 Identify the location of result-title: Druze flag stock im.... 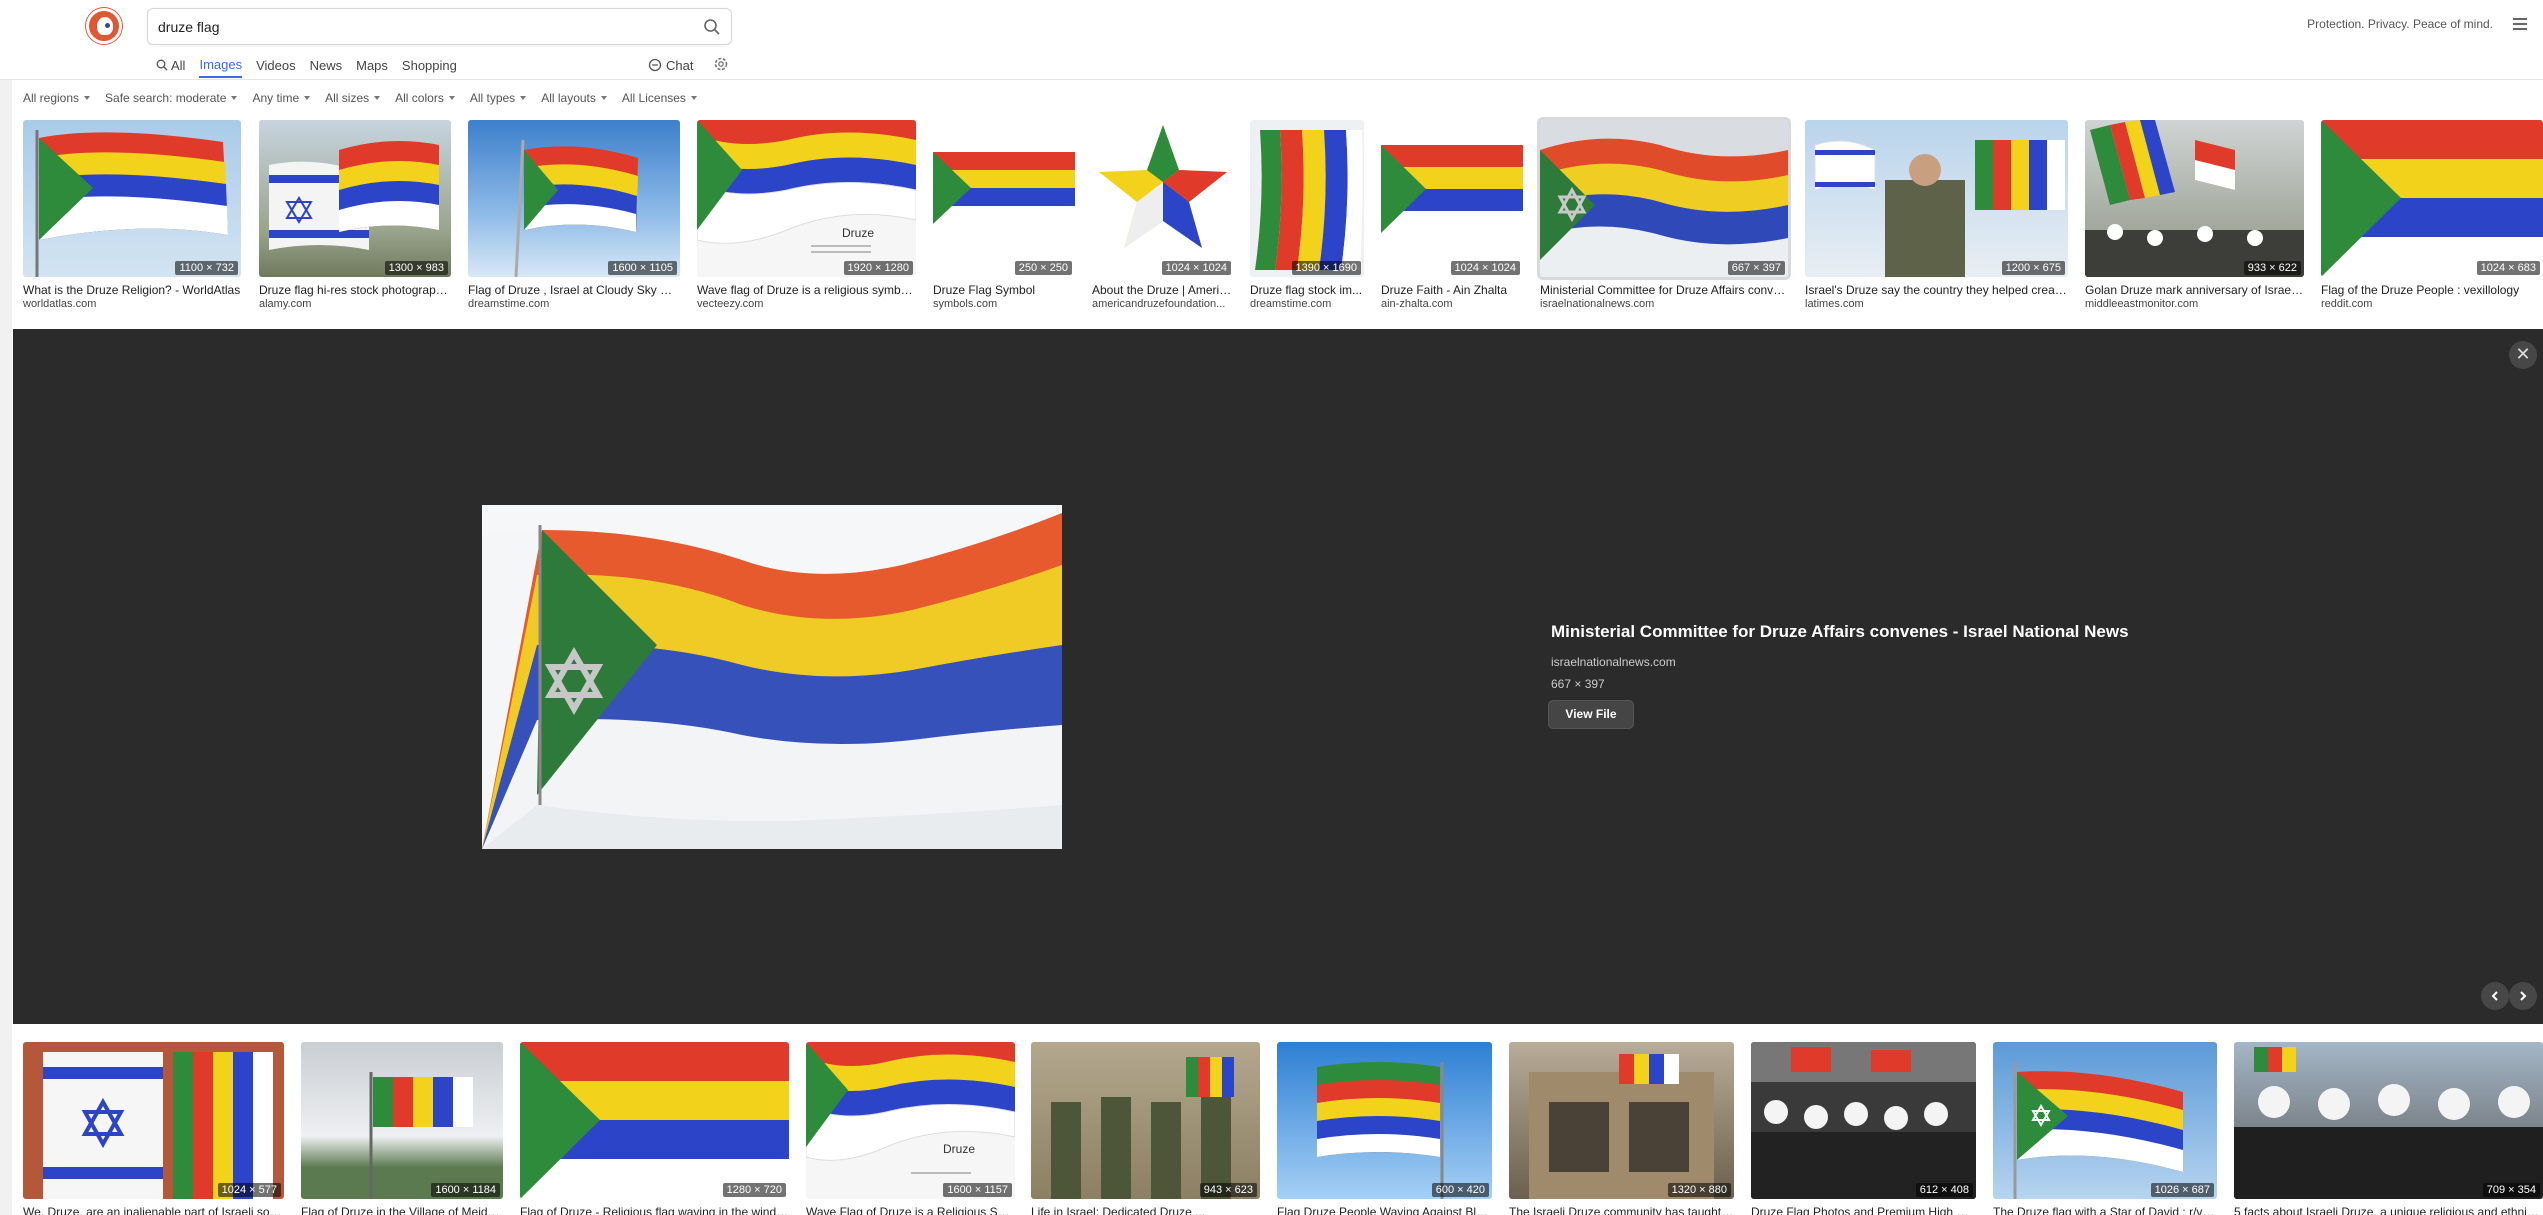
(1307, 290).